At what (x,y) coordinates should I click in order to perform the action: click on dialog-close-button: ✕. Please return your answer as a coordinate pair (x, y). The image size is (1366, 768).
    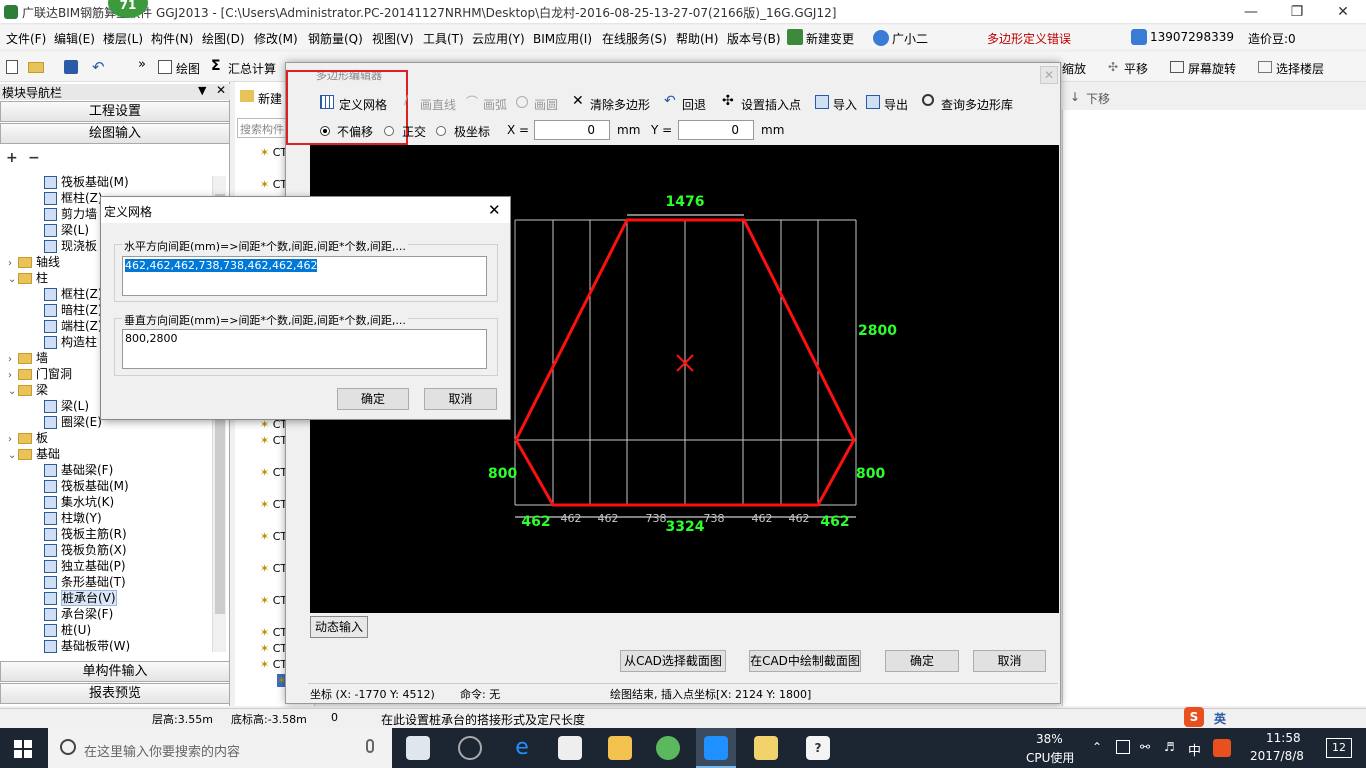
    Looking at the image, I should click on (494, 210).